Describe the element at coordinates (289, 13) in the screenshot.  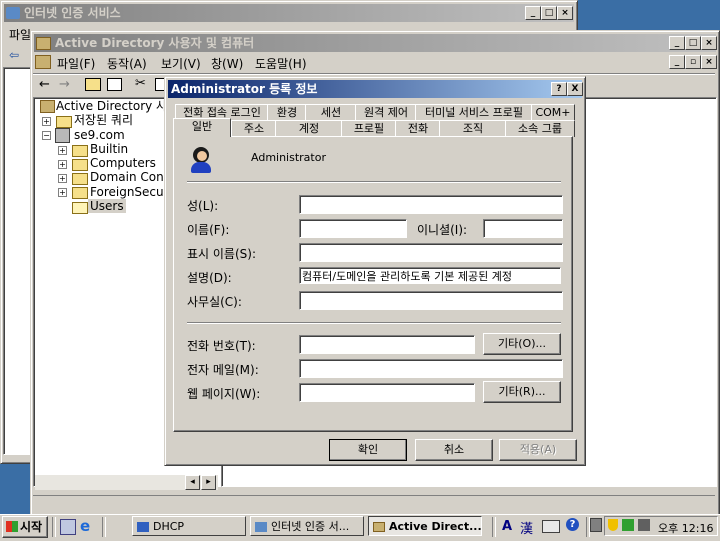
I see `ias-titlebar: 인터넷 인증 서비스` at that location.